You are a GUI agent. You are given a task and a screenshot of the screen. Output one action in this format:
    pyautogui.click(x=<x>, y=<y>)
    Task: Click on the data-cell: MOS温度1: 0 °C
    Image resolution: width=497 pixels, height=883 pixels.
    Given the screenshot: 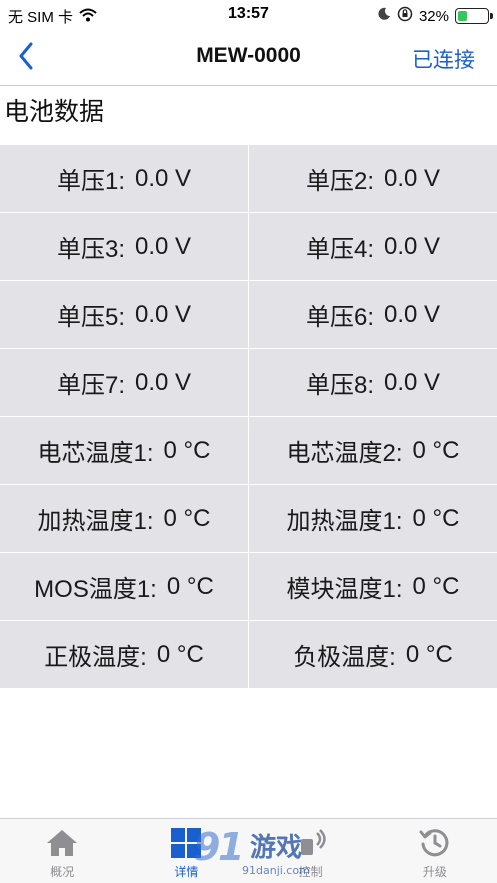 What is the action you would take?
    pyautogui.click(x=124, y=586)
    